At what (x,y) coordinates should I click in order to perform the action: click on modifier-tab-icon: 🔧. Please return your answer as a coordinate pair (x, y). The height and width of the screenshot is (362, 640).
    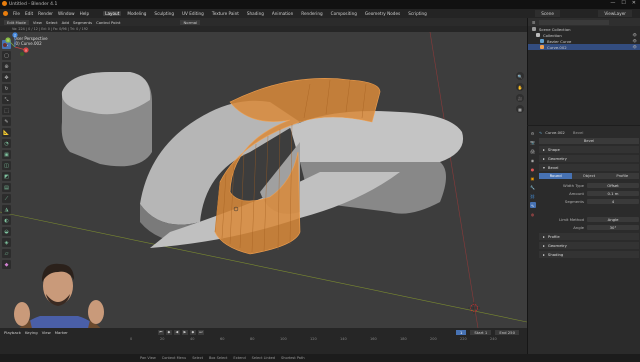
    Looking at the image, I should click on (533, 187).